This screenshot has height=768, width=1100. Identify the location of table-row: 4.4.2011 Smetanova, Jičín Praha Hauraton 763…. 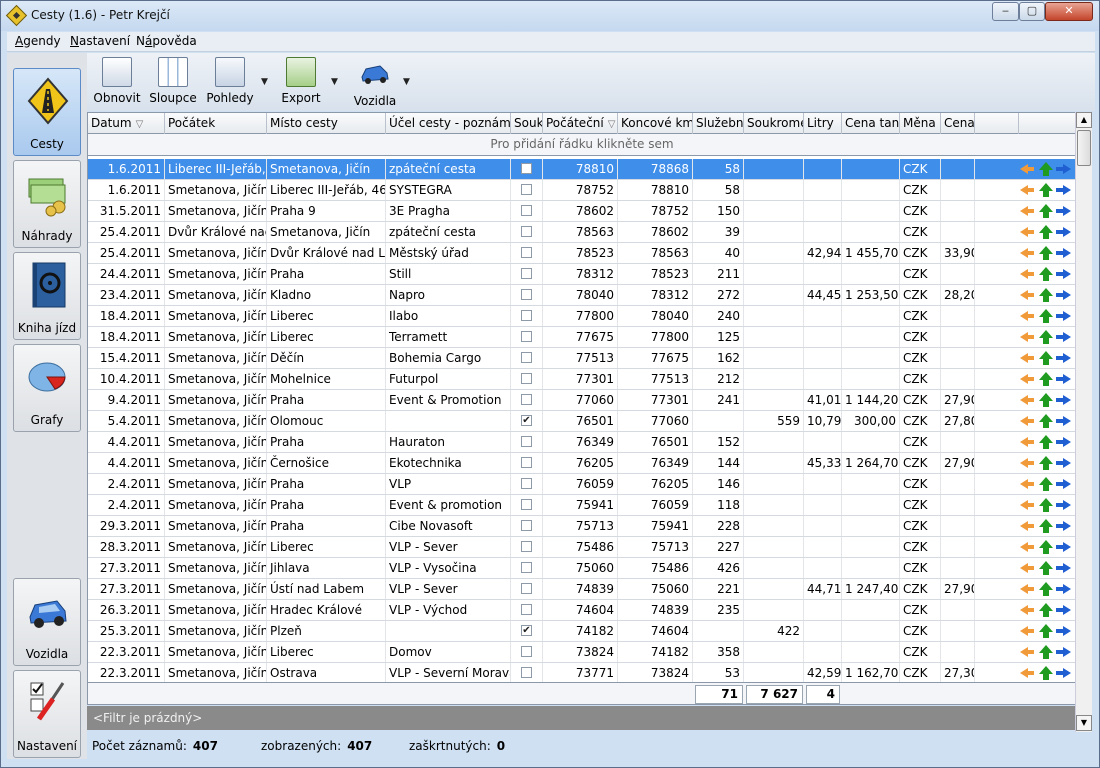
(582, 442).